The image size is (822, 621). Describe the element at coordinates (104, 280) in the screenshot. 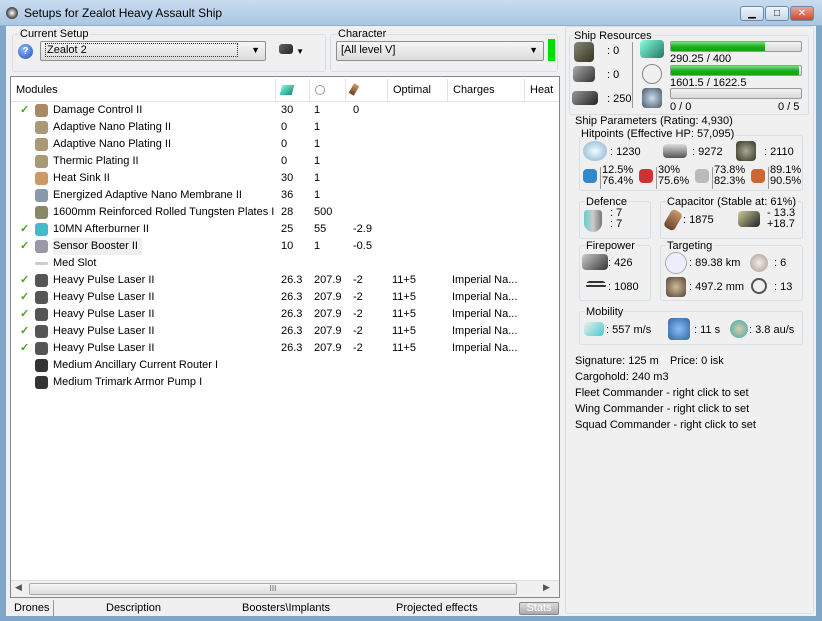

I see `module-name: Heavy Pulse Laser II` at that location.